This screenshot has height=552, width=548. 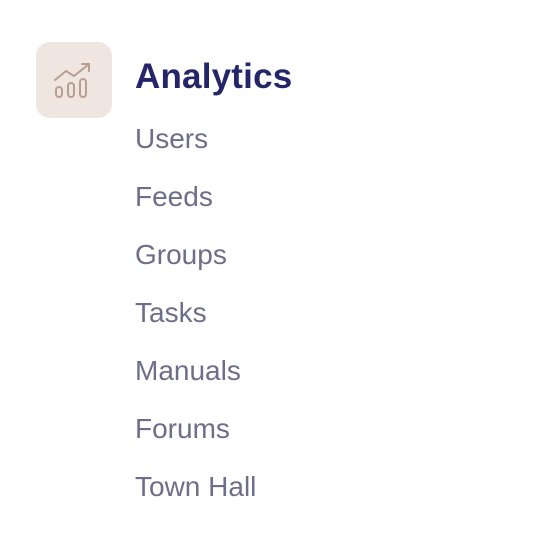 What do you see at coordinates (195, 487) in the screenshot?
I see `link-town-hall: Town Hall` at bounding box center [195, 487].